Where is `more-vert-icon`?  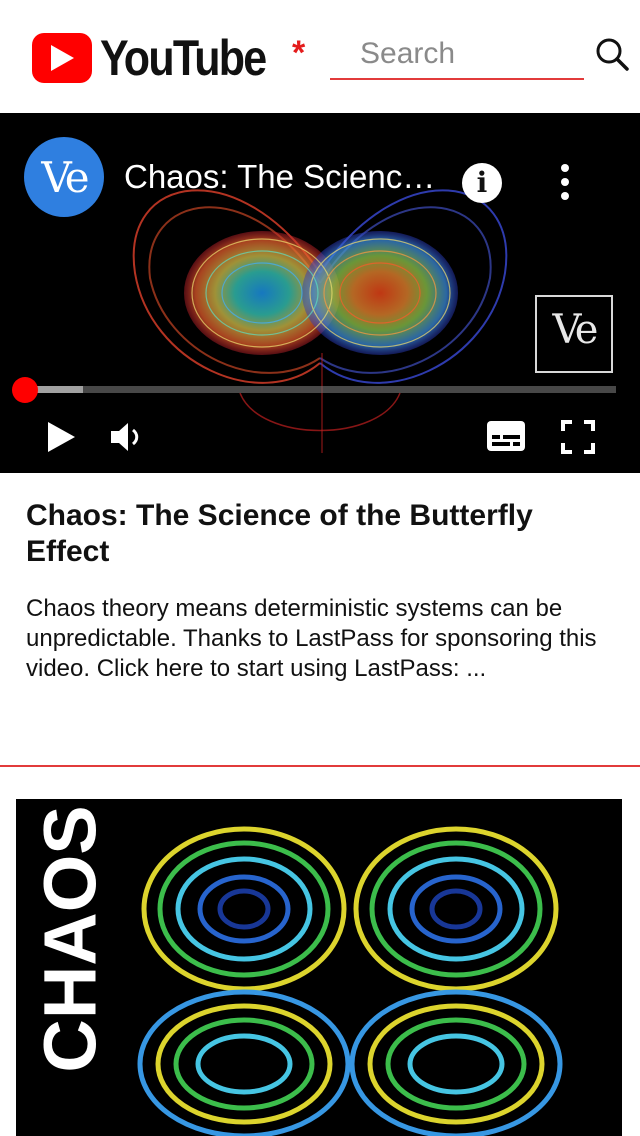
more-vert-icon is located at coordinates (565, 182).